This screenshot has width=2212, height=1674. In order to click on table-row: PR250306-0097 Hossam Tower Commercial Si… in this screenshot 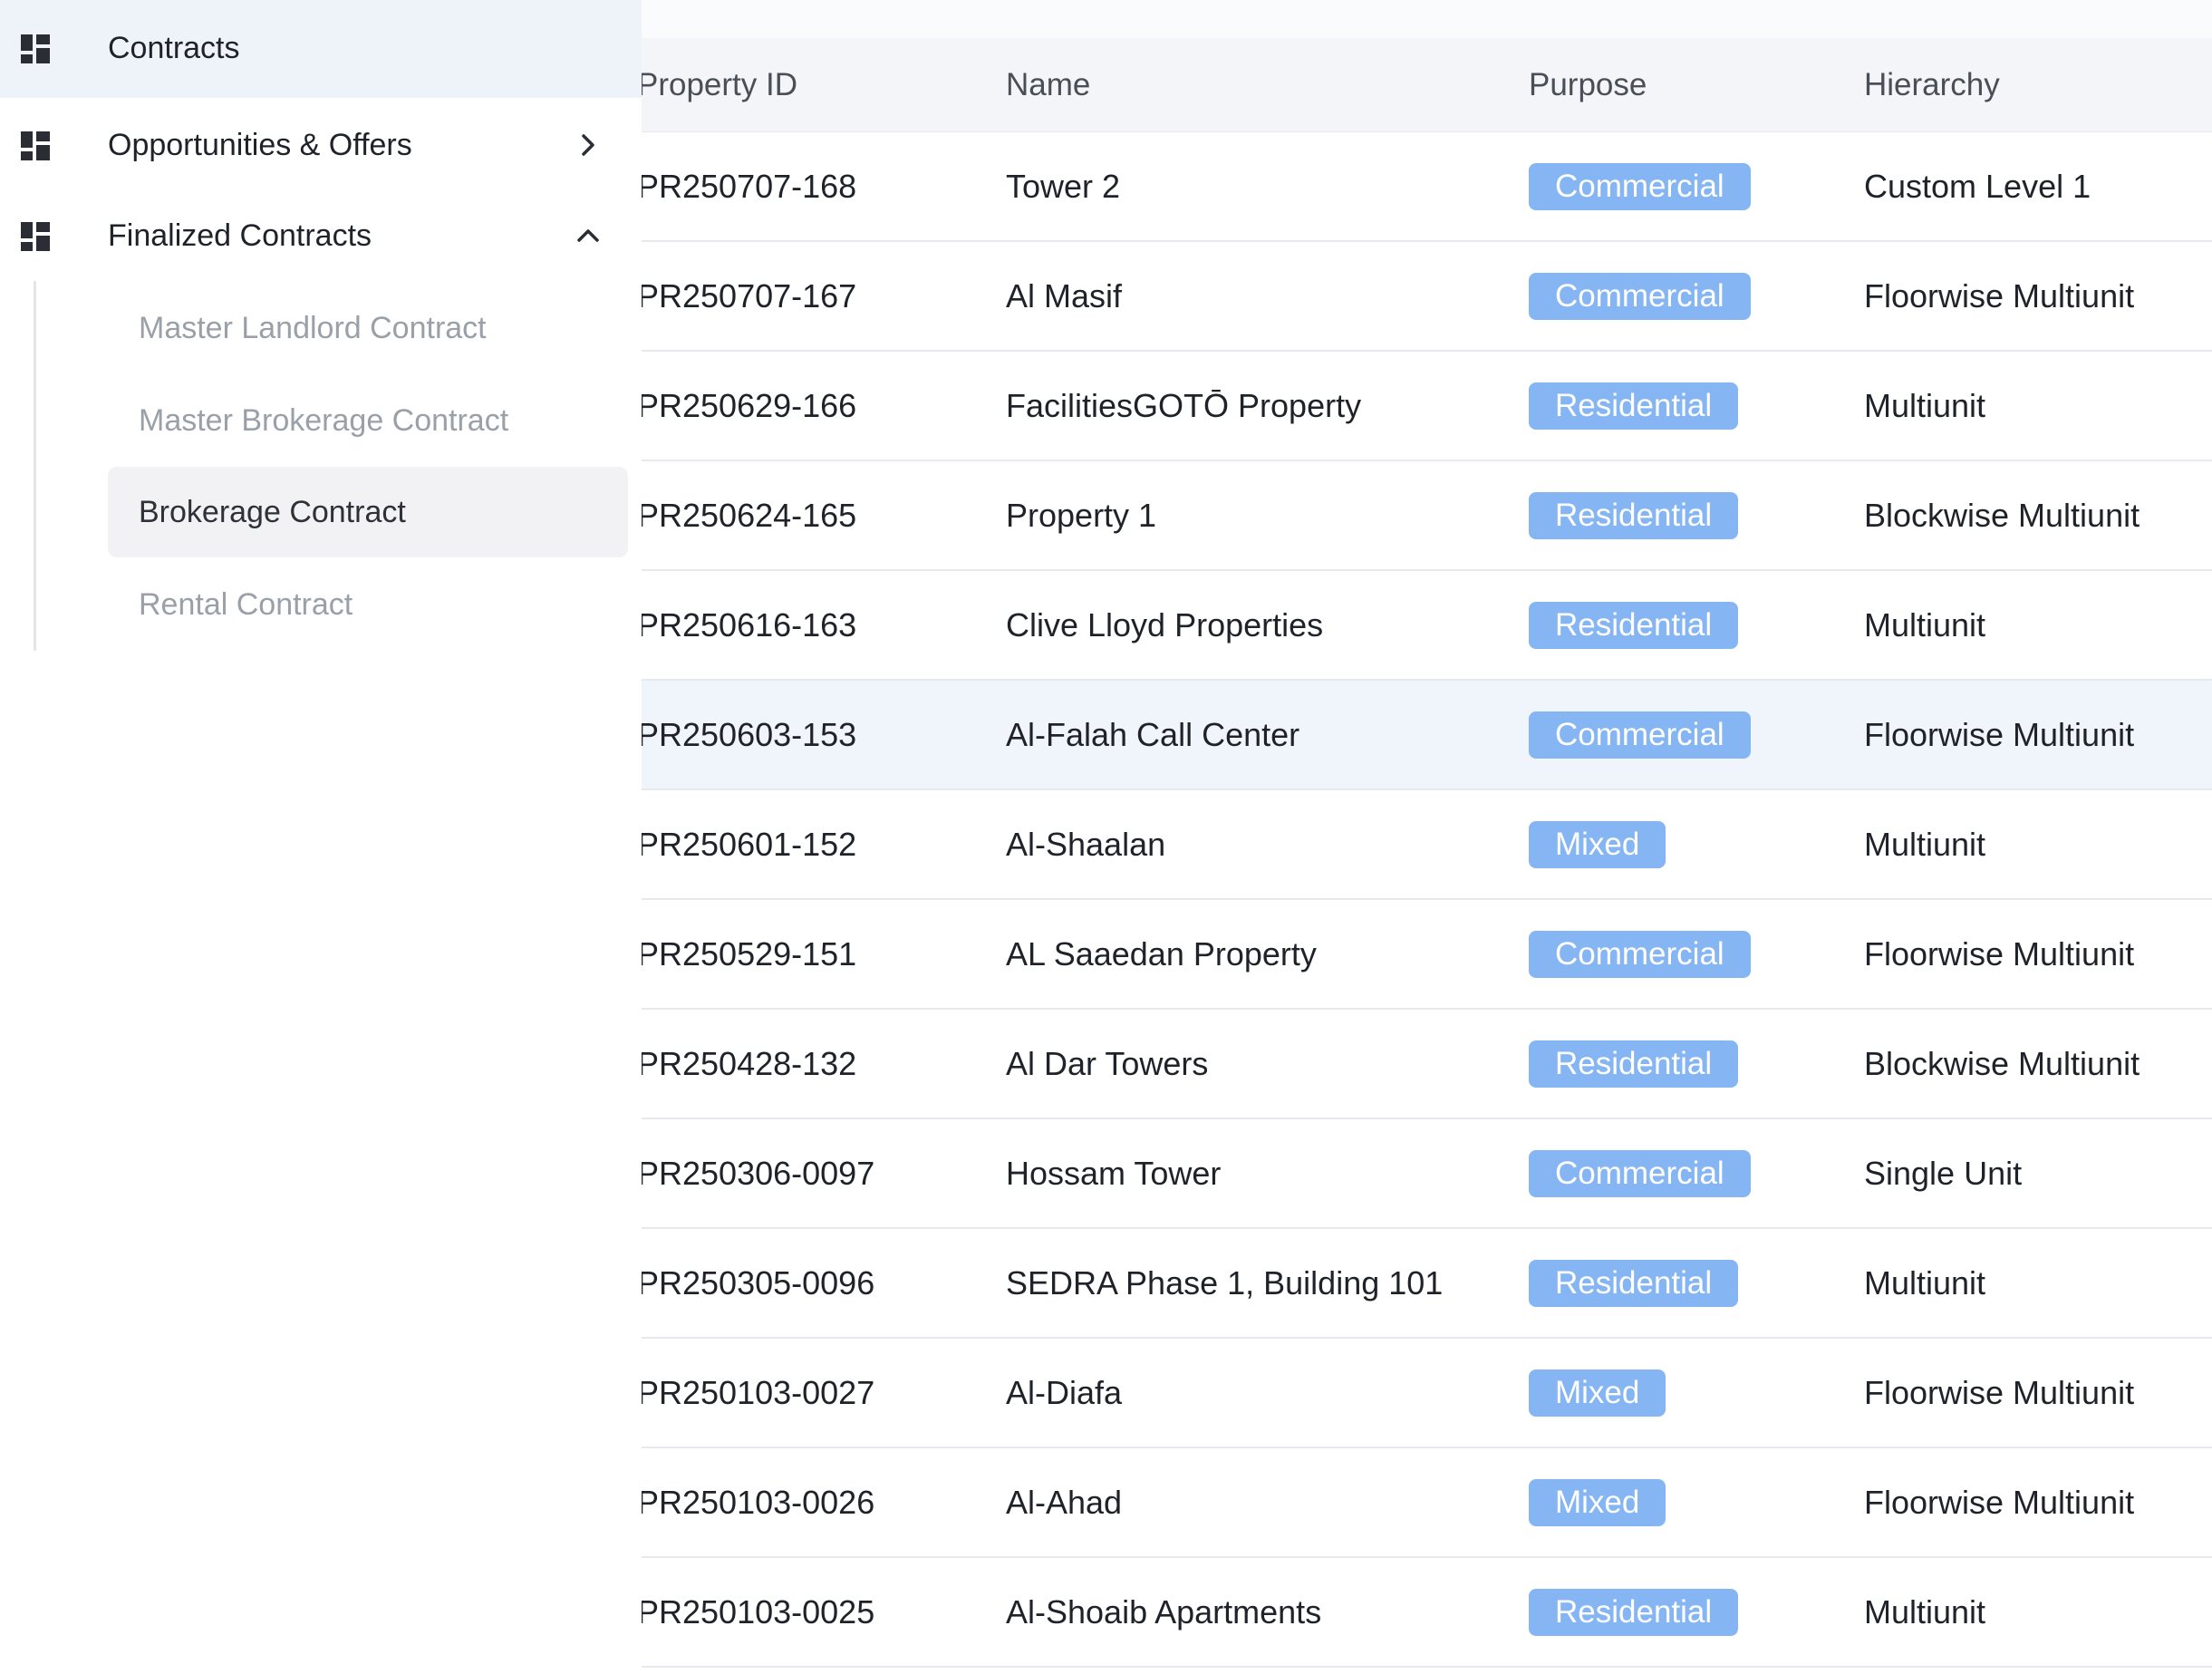, I will do `click(1424, 1174)`.